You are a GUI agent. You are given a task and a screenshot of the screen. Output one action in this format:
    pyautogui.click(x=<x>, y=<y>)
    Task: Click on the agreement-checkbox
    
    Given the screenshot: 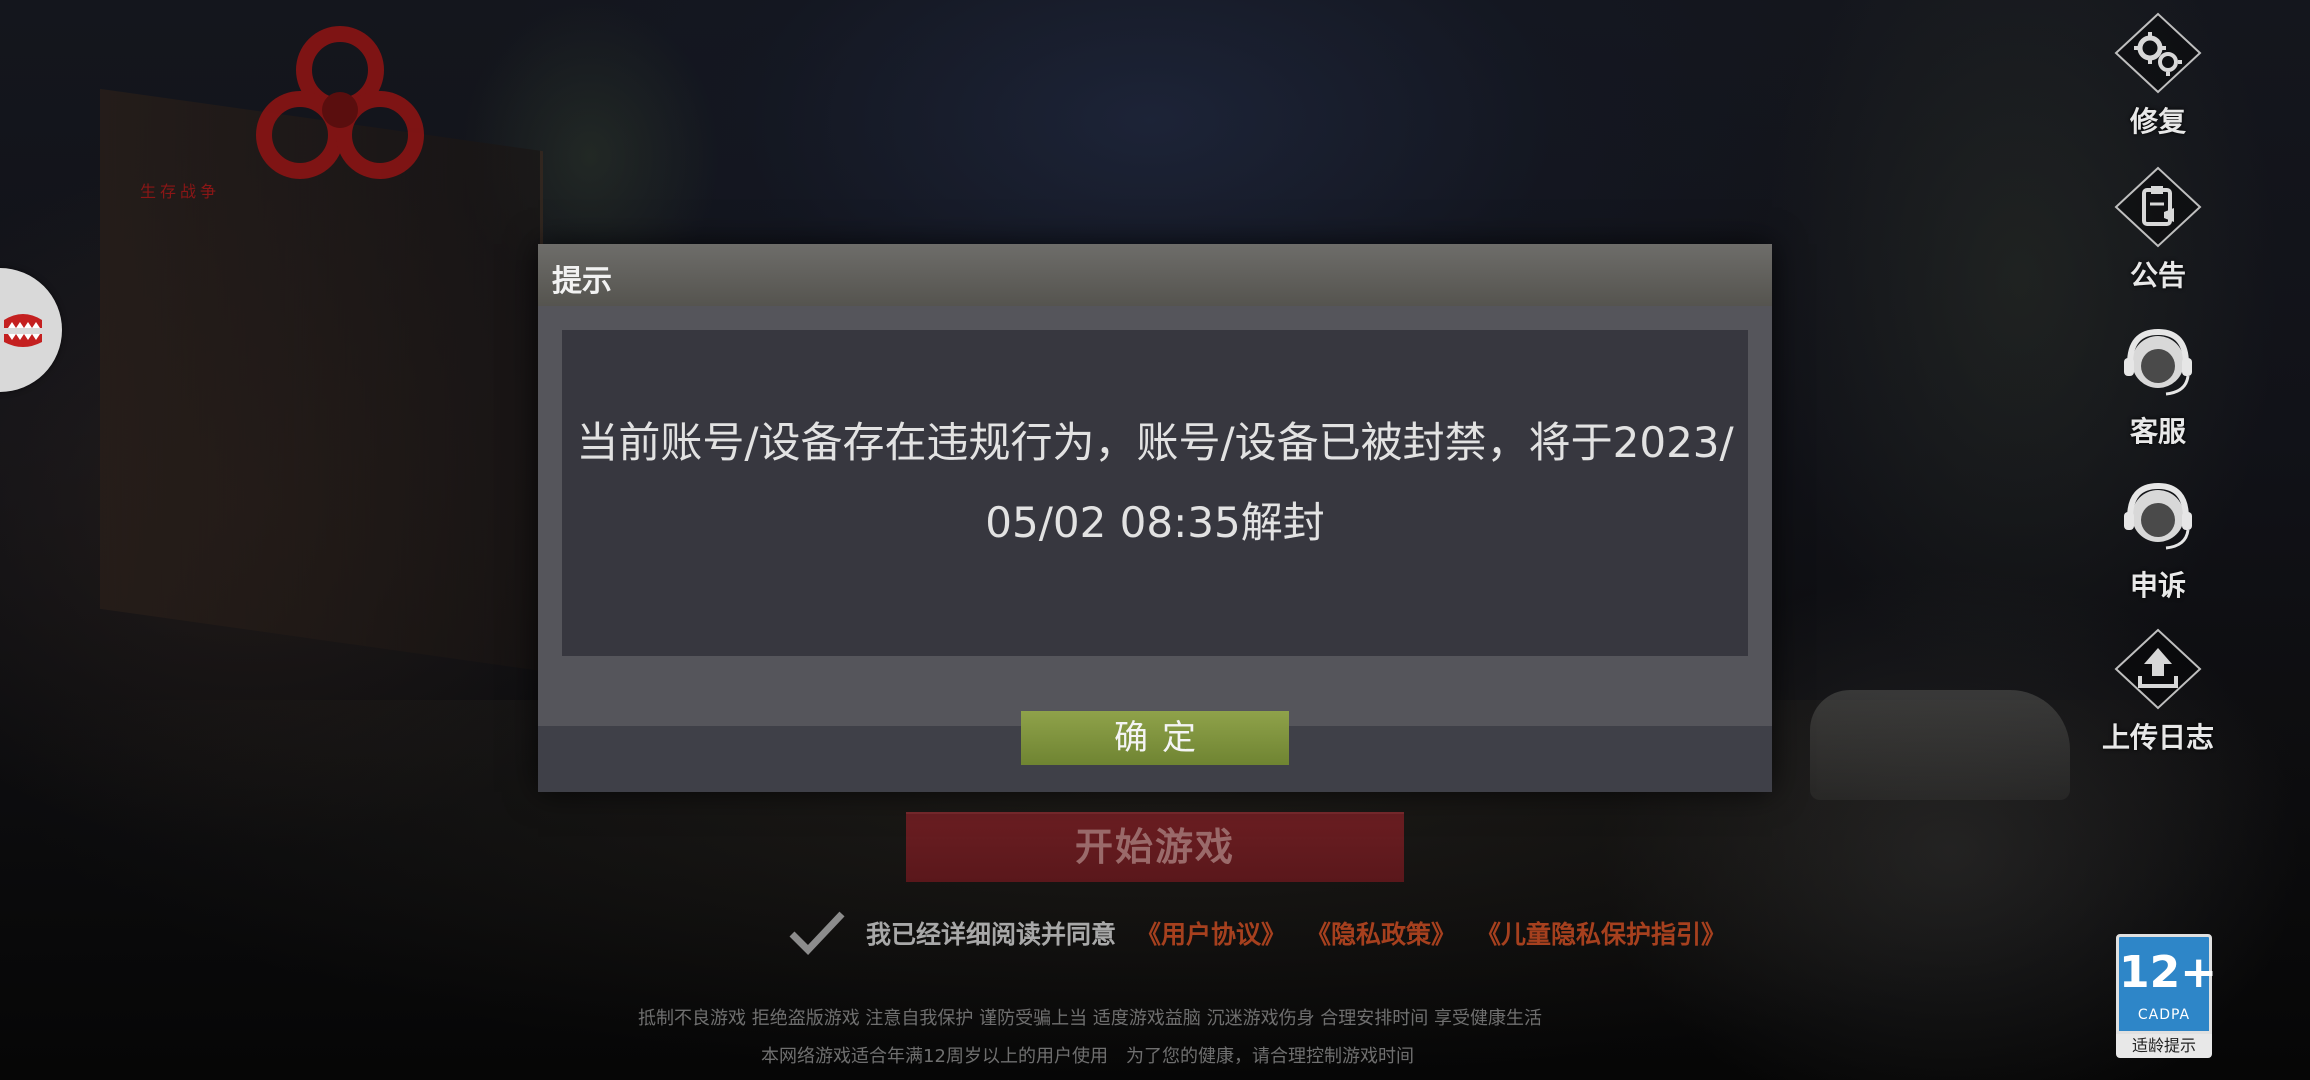 What is the action you would take?
    pyautogui.click(x=817, y=933)
    